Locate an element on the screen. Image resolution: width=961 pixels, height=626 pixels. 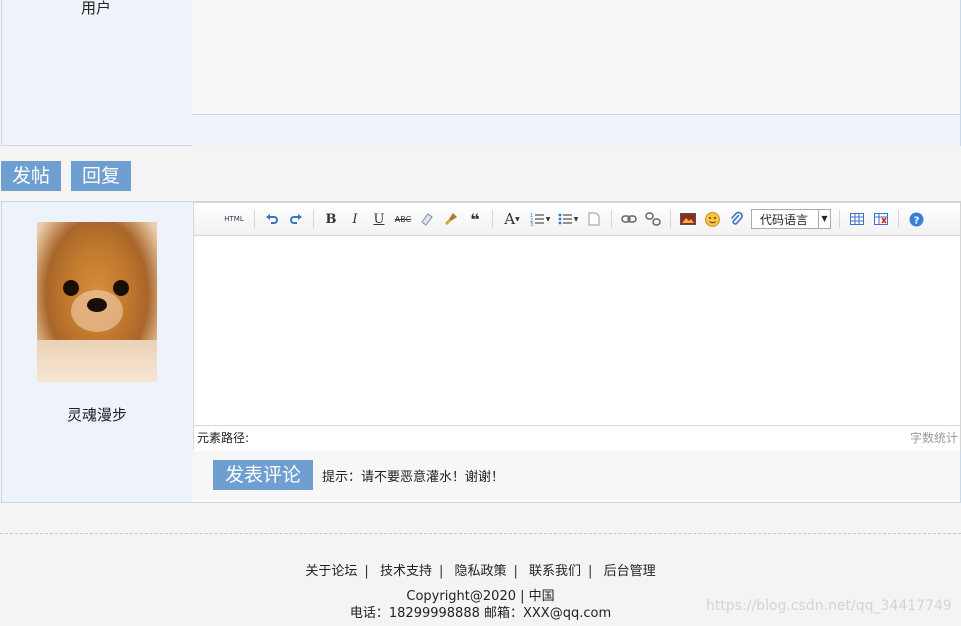
help-icon: ? is located at coordinates (916, 219).